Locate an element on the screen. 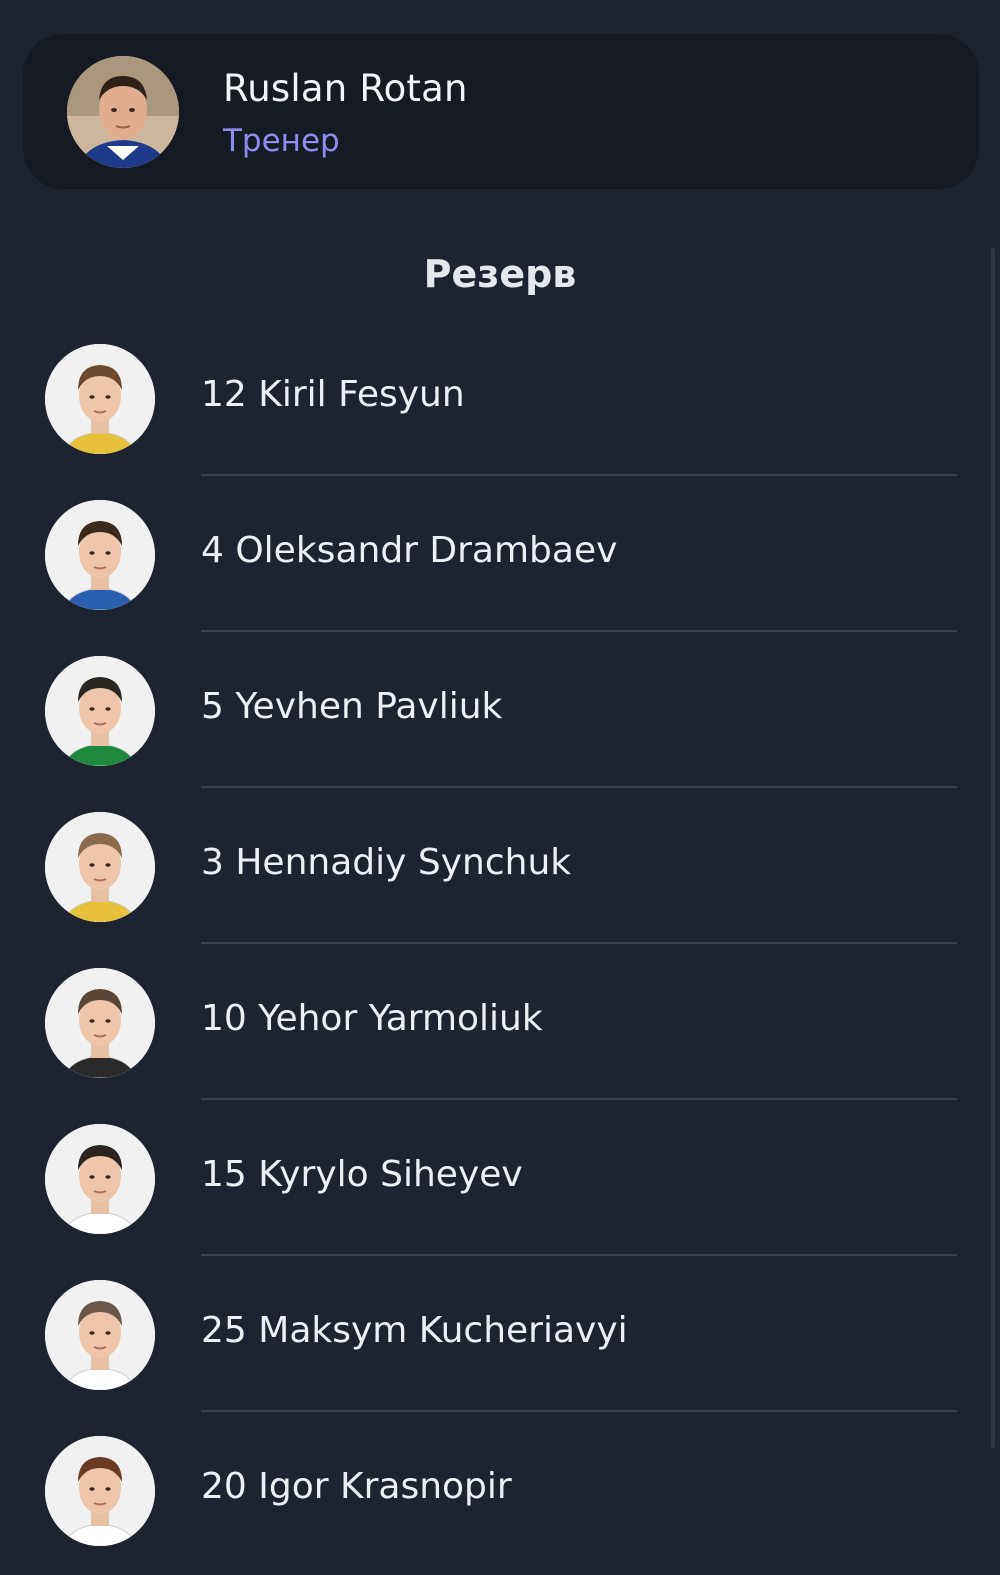 Image resolution: width=1000 pixels, height=1575 pixels. player-row: 5 Yevhen Pavliuk is located at coordinates (500, 710).